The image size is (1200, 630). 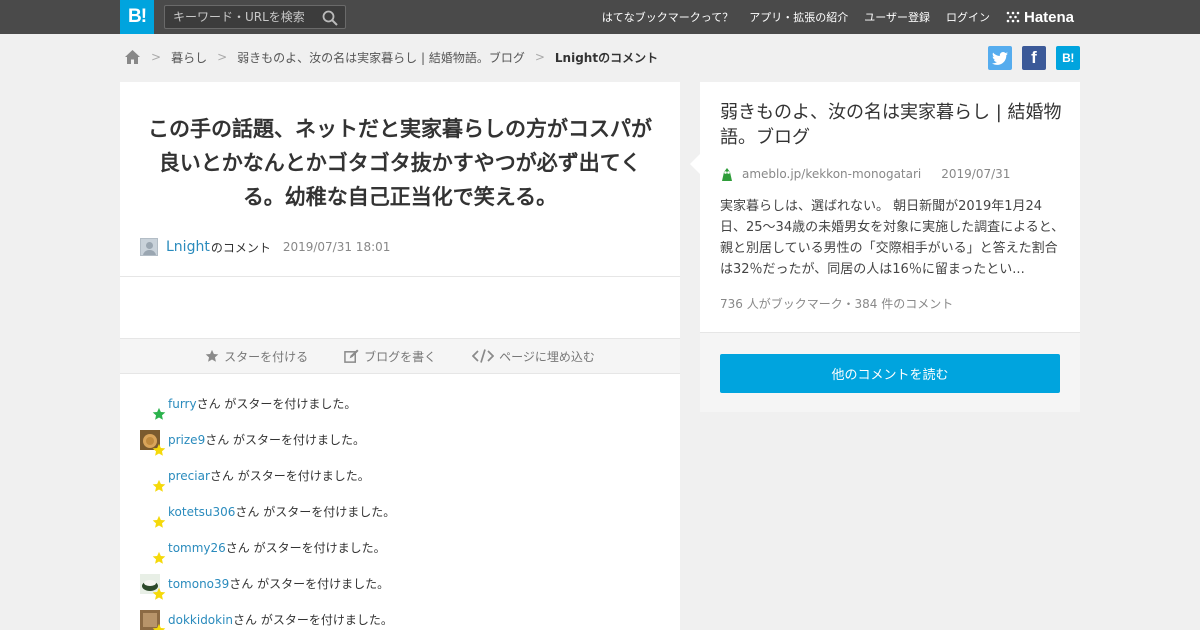 I want to click on home-icon, so click(x=132, y=57).